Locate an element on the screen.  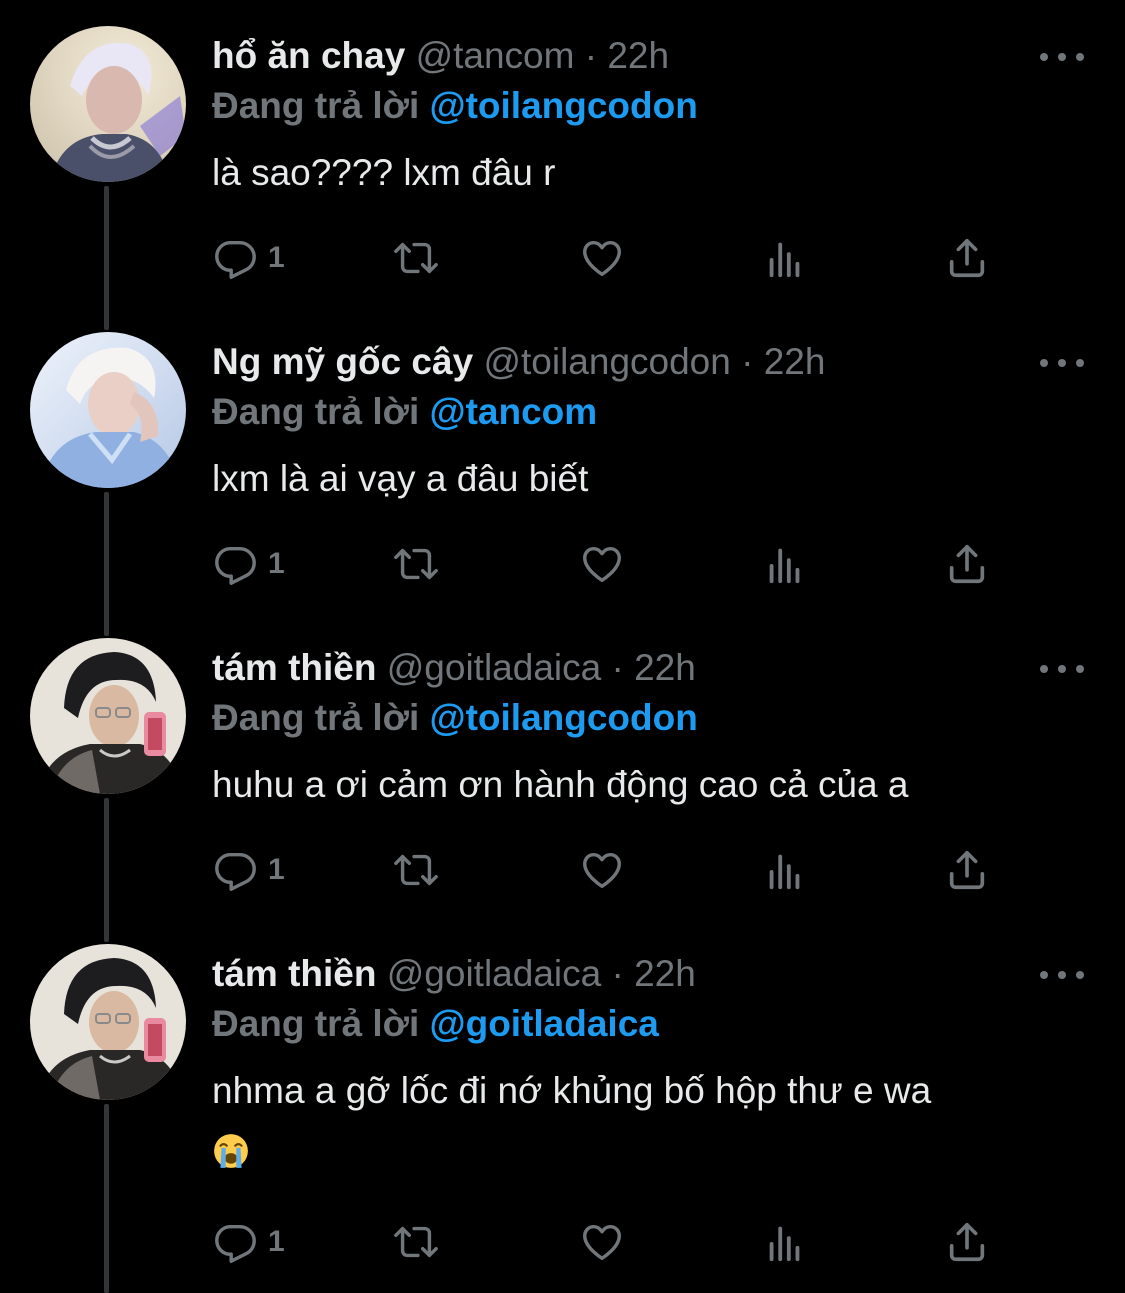
user-handle: @toilangcodon is located at coordinates (606, 361).